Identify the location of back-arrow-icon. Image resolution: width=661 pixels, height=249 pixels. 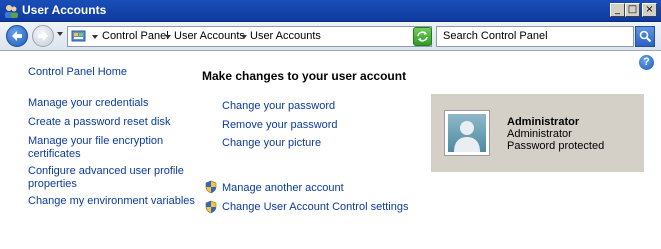
(17, 36).